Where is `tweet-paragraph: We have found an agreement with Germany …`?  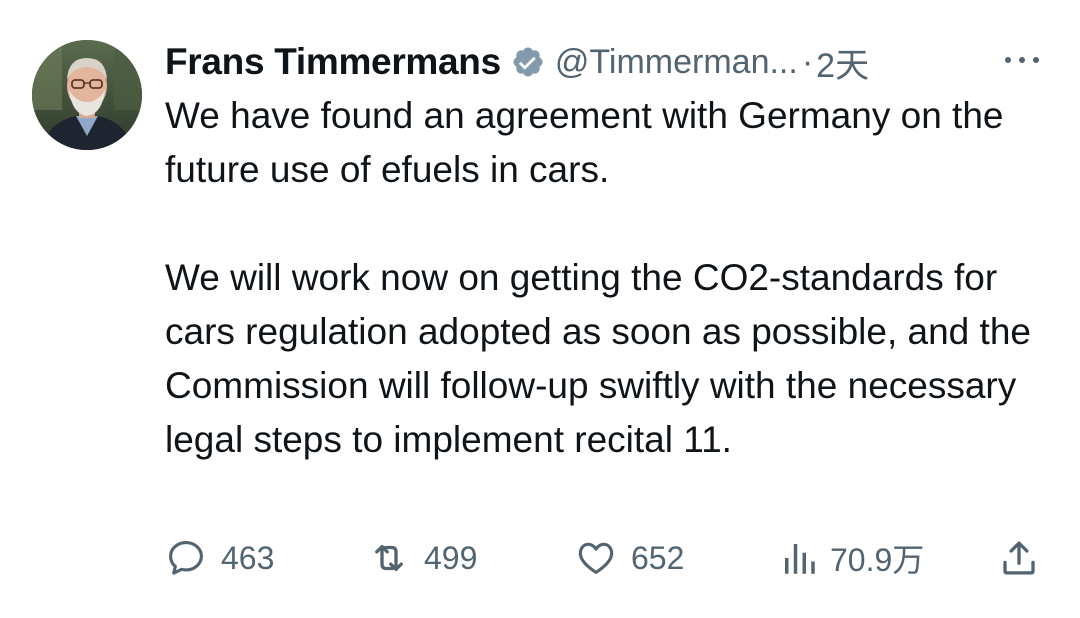 tweet-paragraph: We have found an agreement with Germany … is located at coordinates (584, 142).